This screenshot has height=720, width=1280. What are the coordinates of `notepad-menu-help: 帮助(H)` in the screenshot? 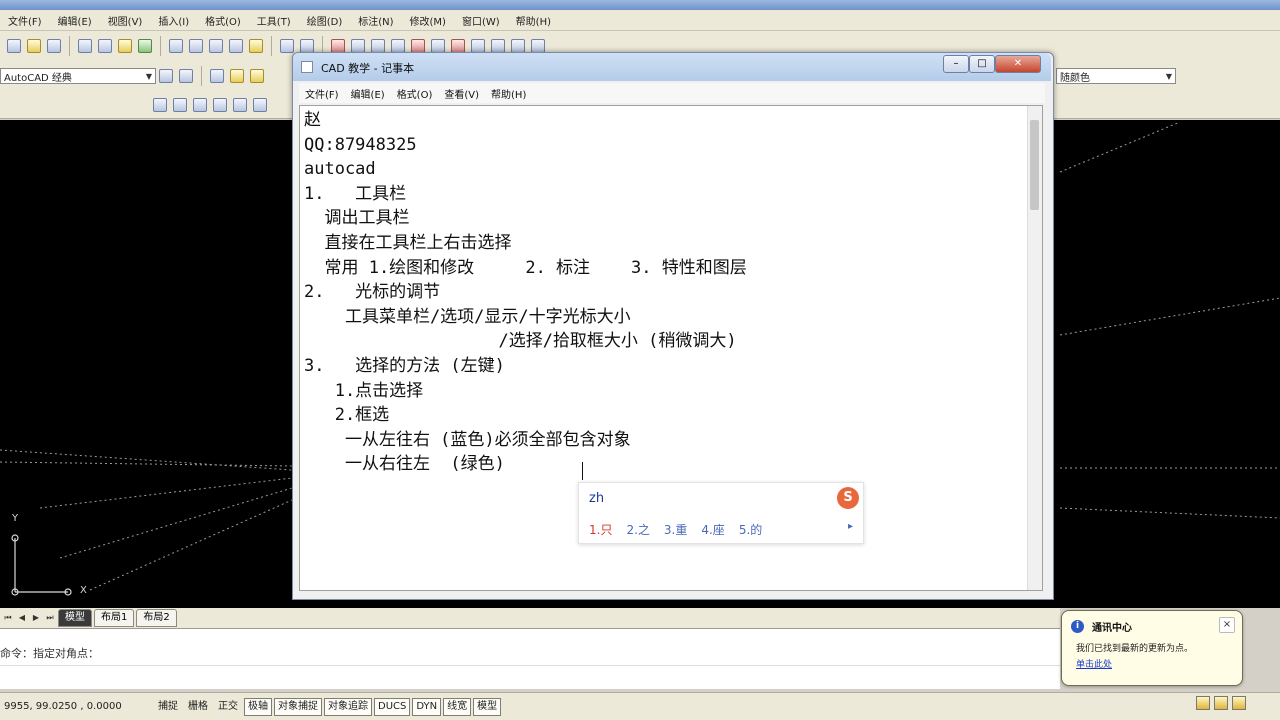 It's located at (508, 93).